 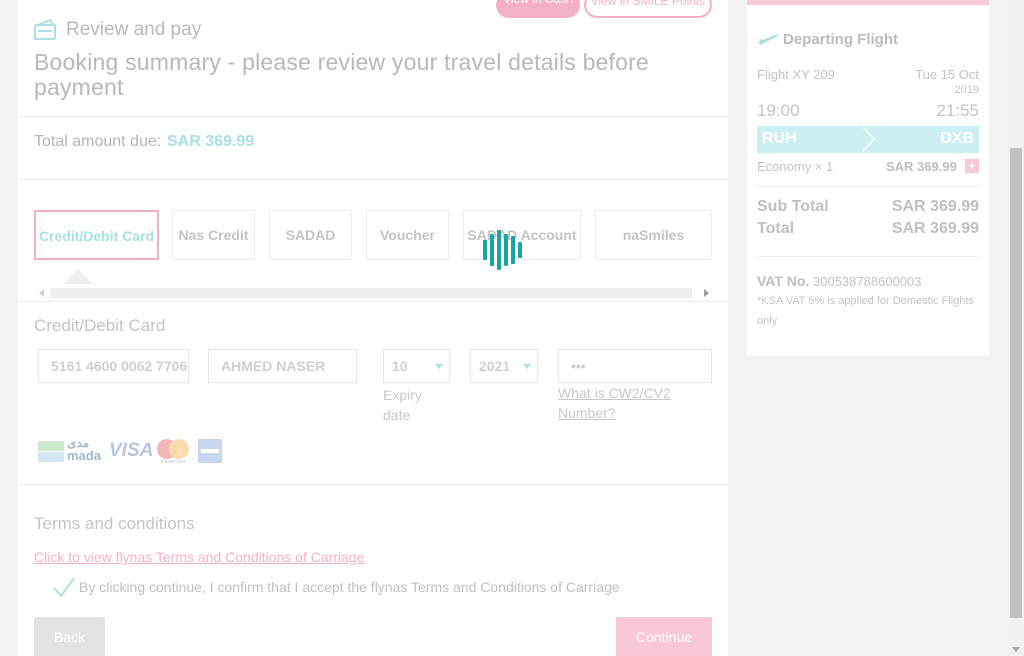 I want to click on vat-note-line2: only, so click(x=767, y=321).